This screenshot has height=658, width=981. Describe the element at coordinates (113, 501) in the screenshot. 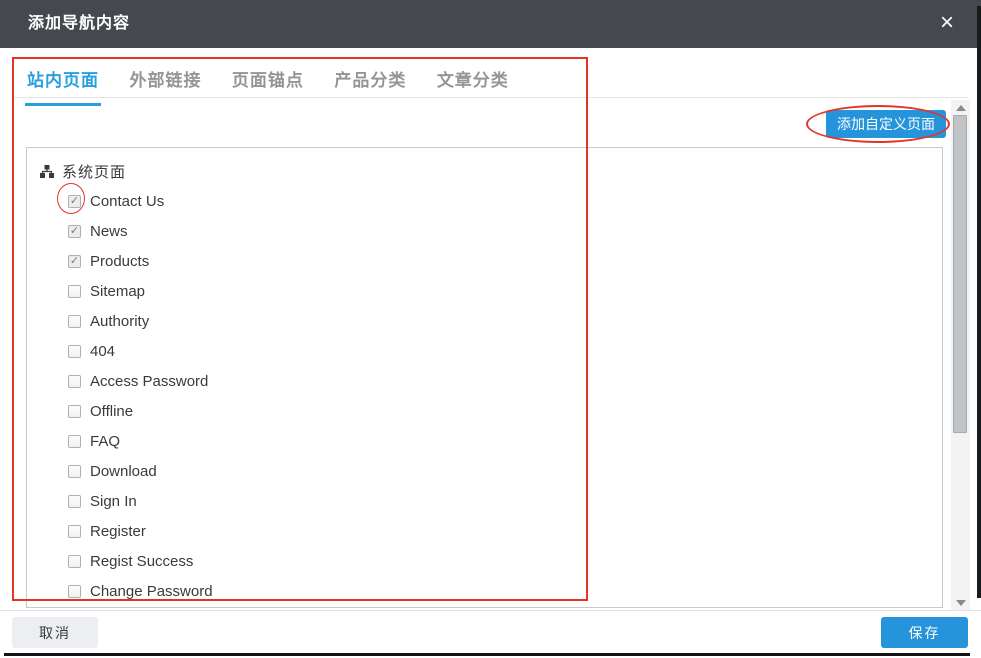

I see `tree-item-label: Sign In` at that location.